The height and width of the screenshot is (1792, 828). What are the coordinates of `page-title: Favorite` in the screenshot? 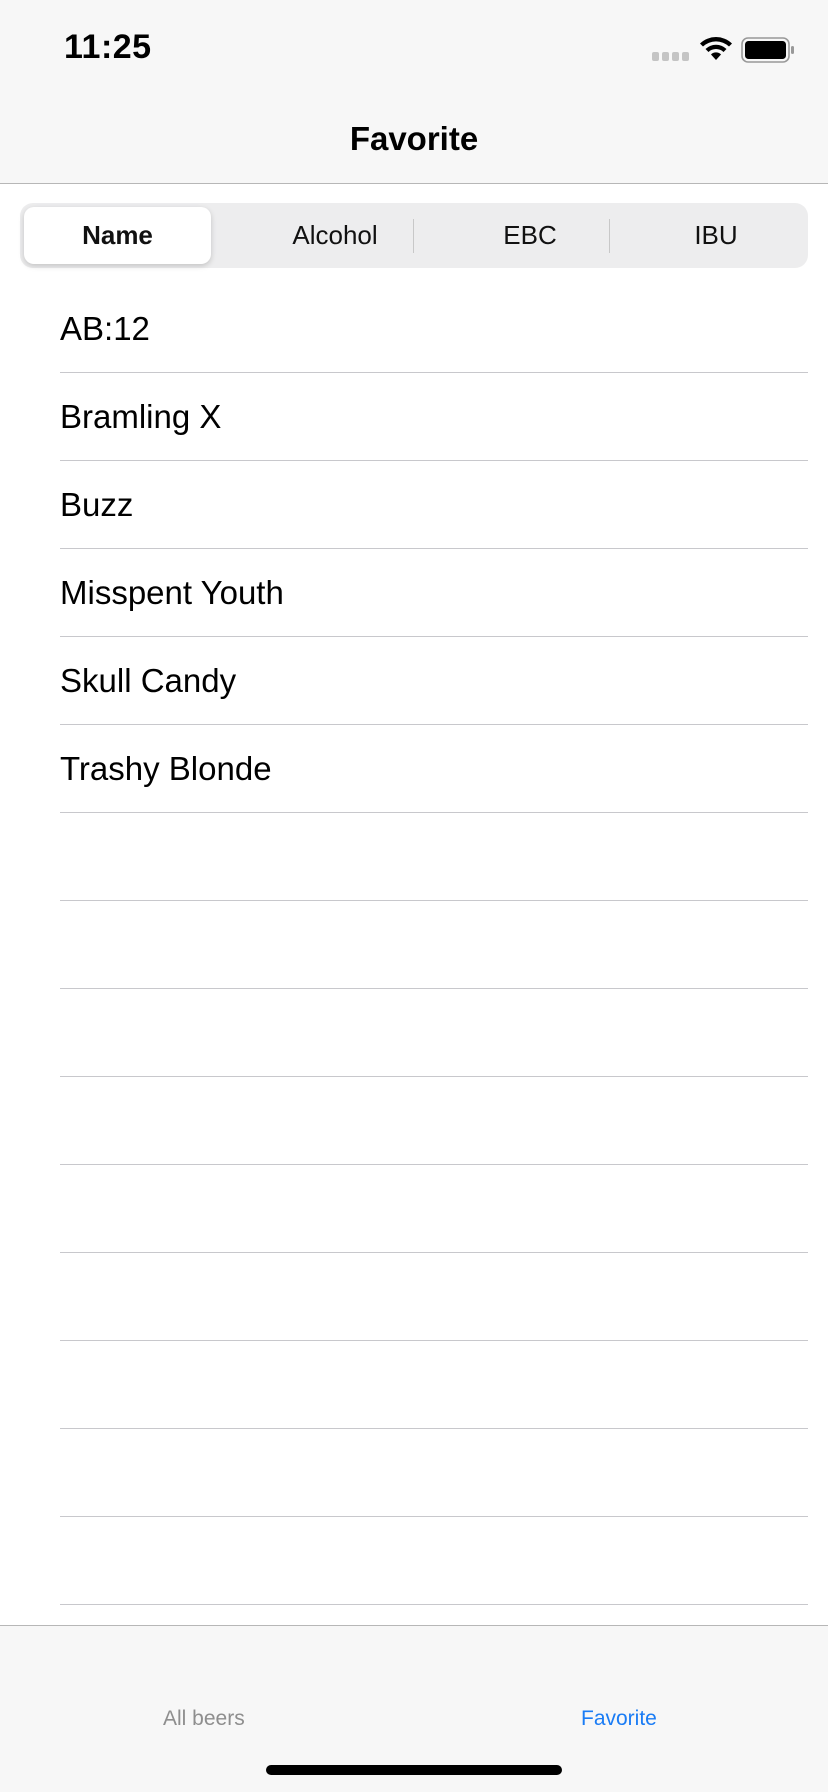 It's located at (414, 138).